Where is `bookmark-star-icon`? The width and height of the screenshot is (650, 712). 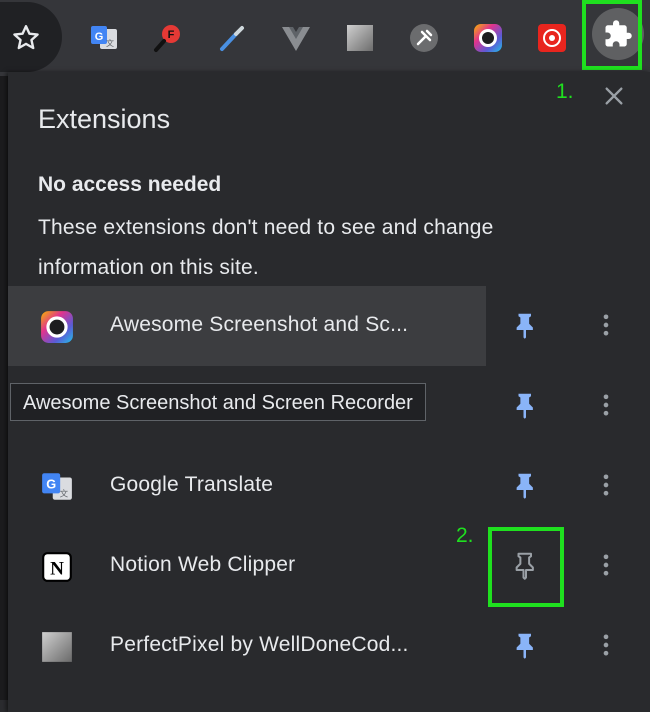 bookmark-star-icon is located at coordinates (26, 38).